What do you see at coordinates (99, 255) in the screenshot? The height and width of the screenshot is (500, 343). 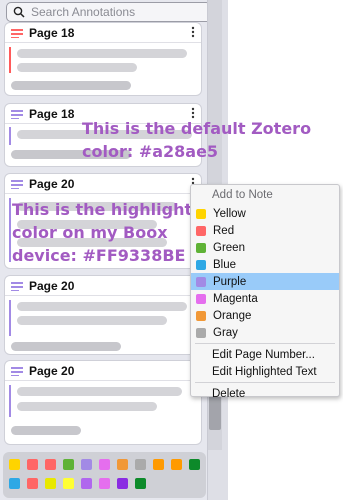 I see `boox-color-note-line: device: #FF9338BE` at bounding box center [99, 255].